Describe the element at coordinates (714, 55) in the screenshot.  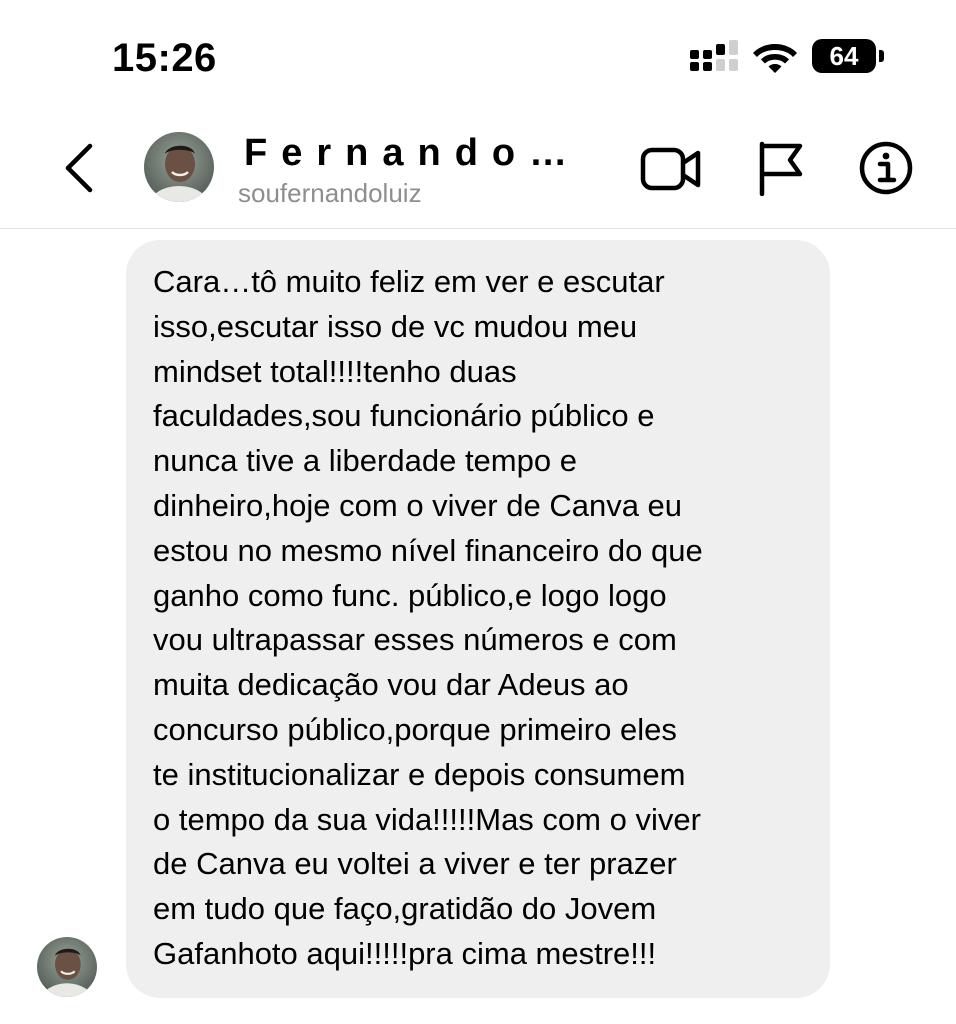
I see `cellular-signal-icon` at that location.